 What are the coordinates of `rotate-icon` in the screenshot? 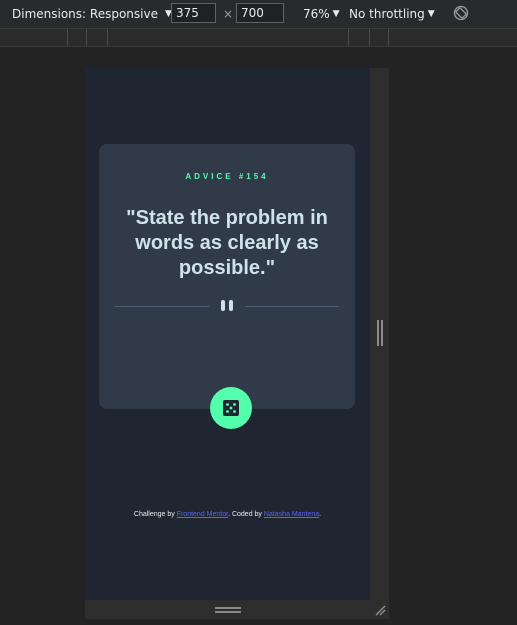 It's located at (461, 13).